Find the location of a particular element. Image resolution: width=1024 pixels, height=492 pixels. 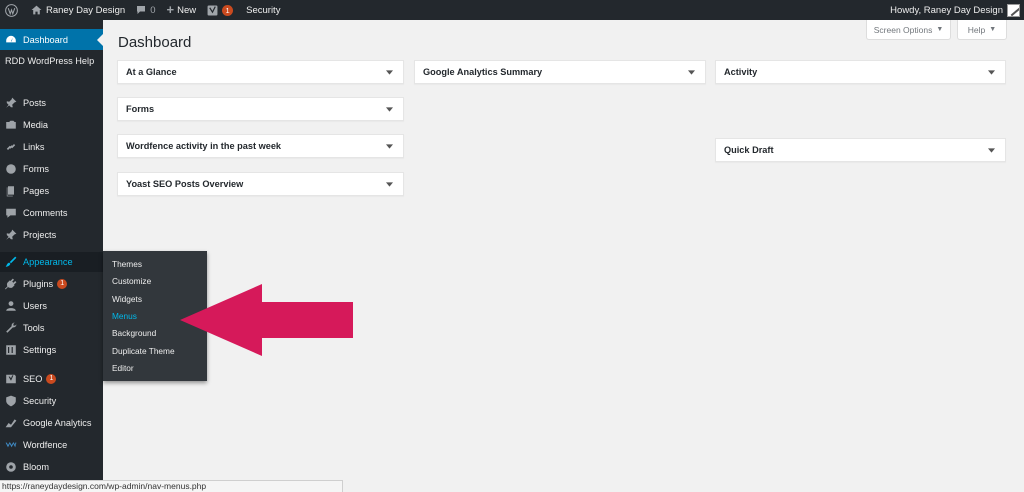

sidebar-item-bloom: Bloom is located at coordinates (51, 467).